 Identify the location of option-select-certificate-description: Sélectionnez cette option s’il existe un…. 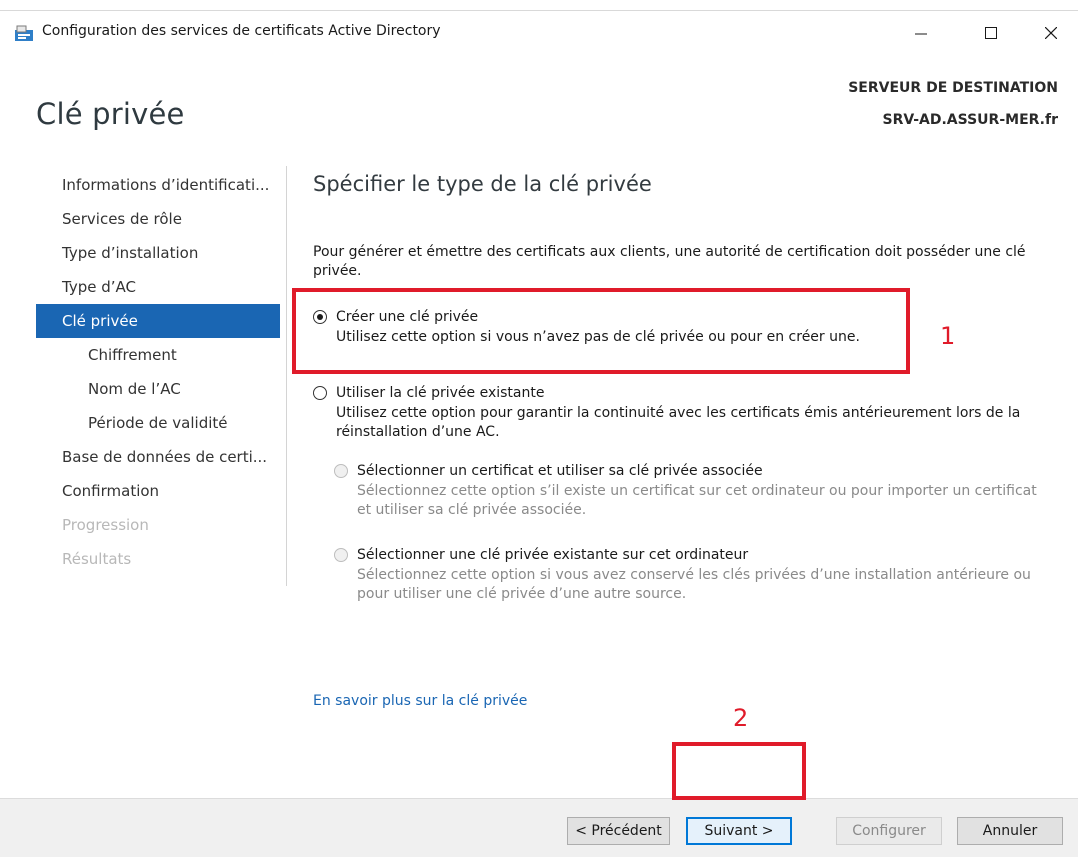
(697, 500).